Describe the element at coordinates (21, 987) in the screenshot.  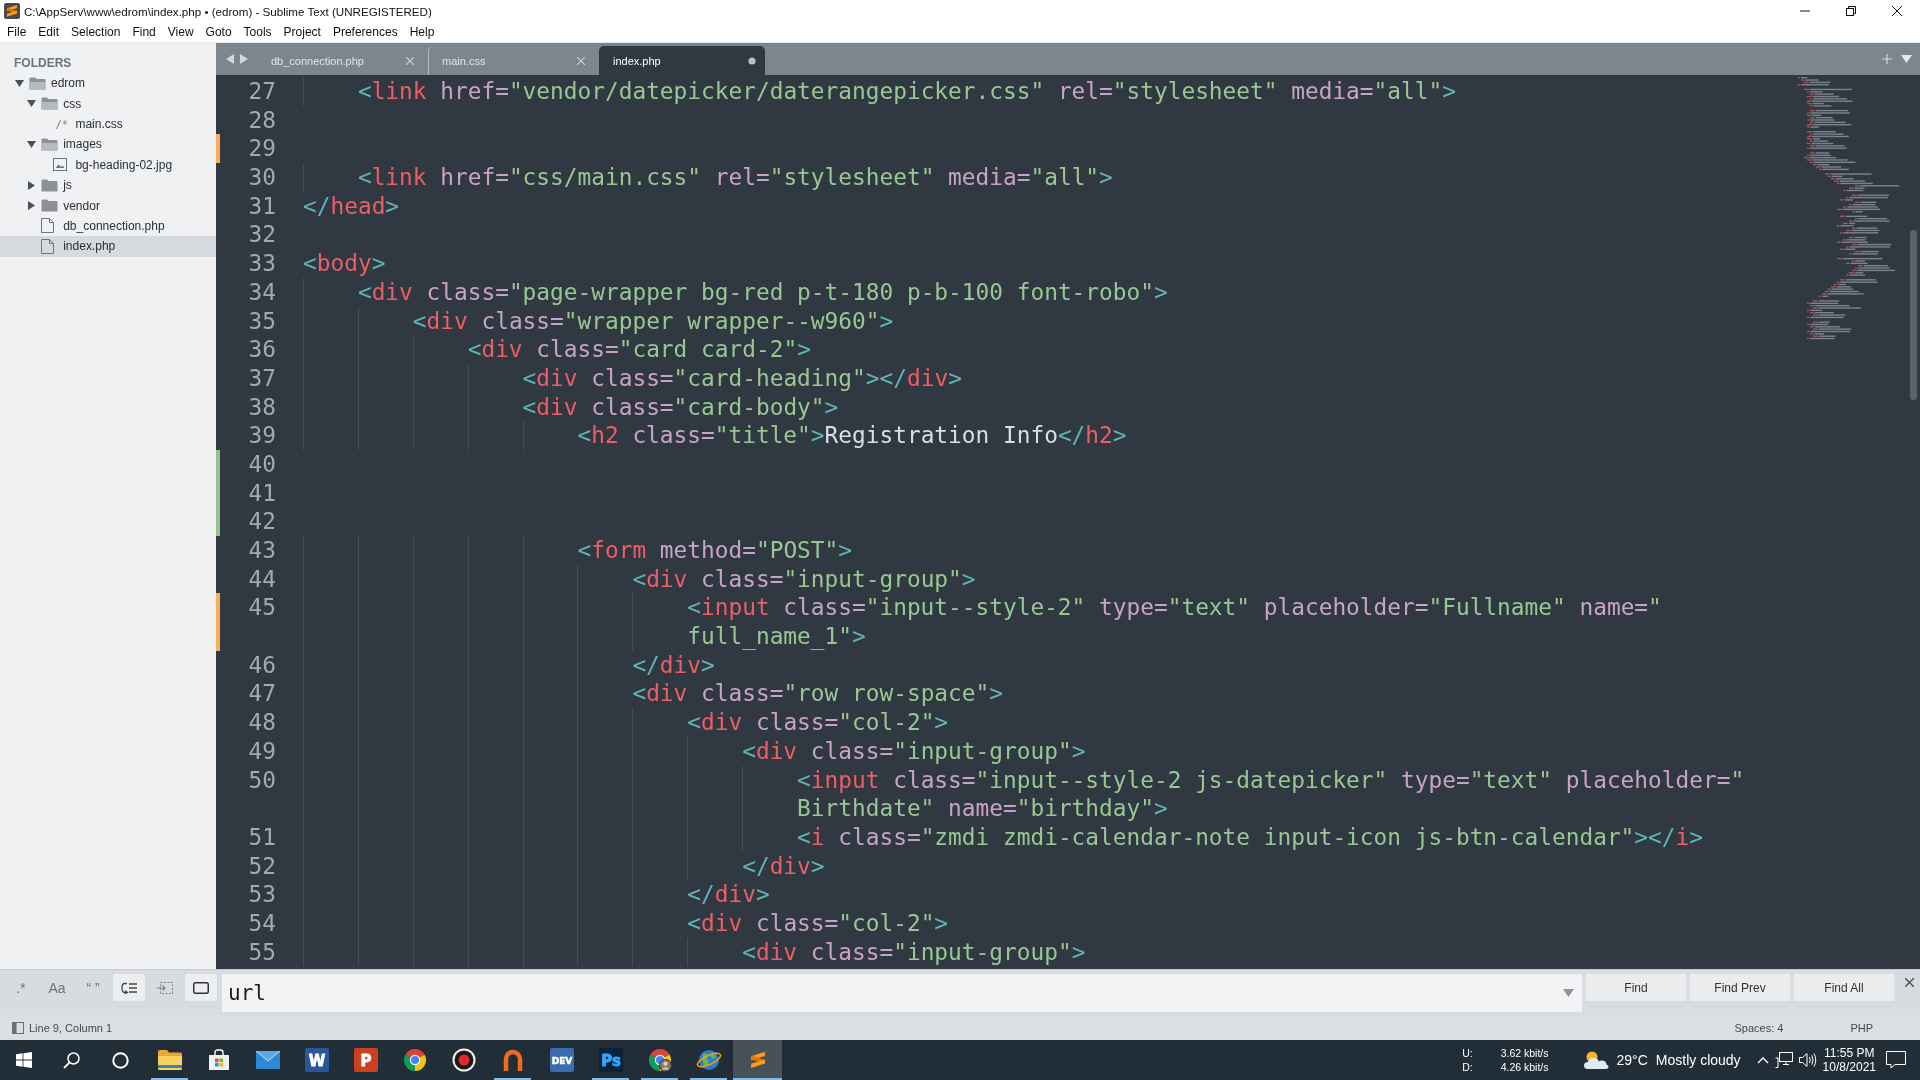
I see `option-toggle: .*` at that location.